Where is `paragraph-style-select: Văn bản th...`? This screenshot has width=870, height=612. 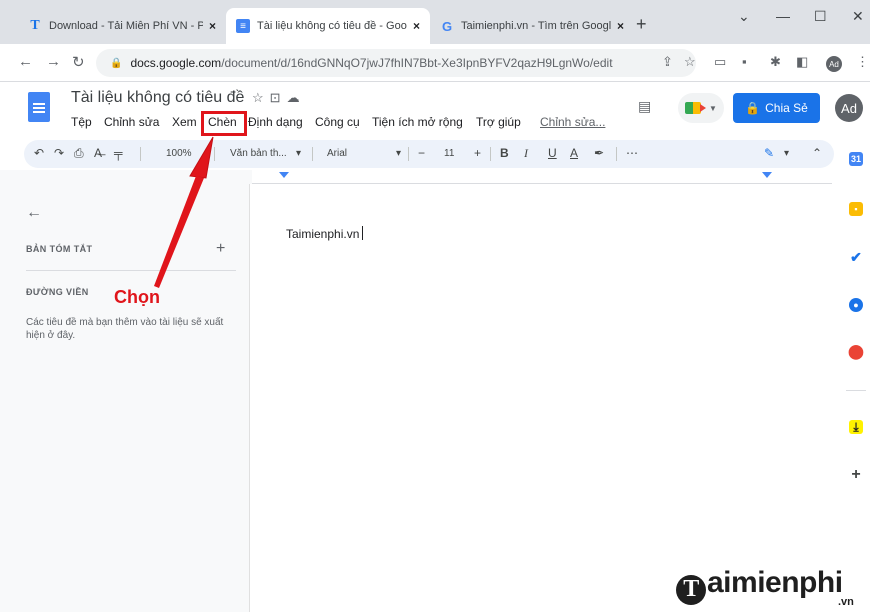 paragraph-style-select: Văn bản th... is located at coordinates (258, 153).